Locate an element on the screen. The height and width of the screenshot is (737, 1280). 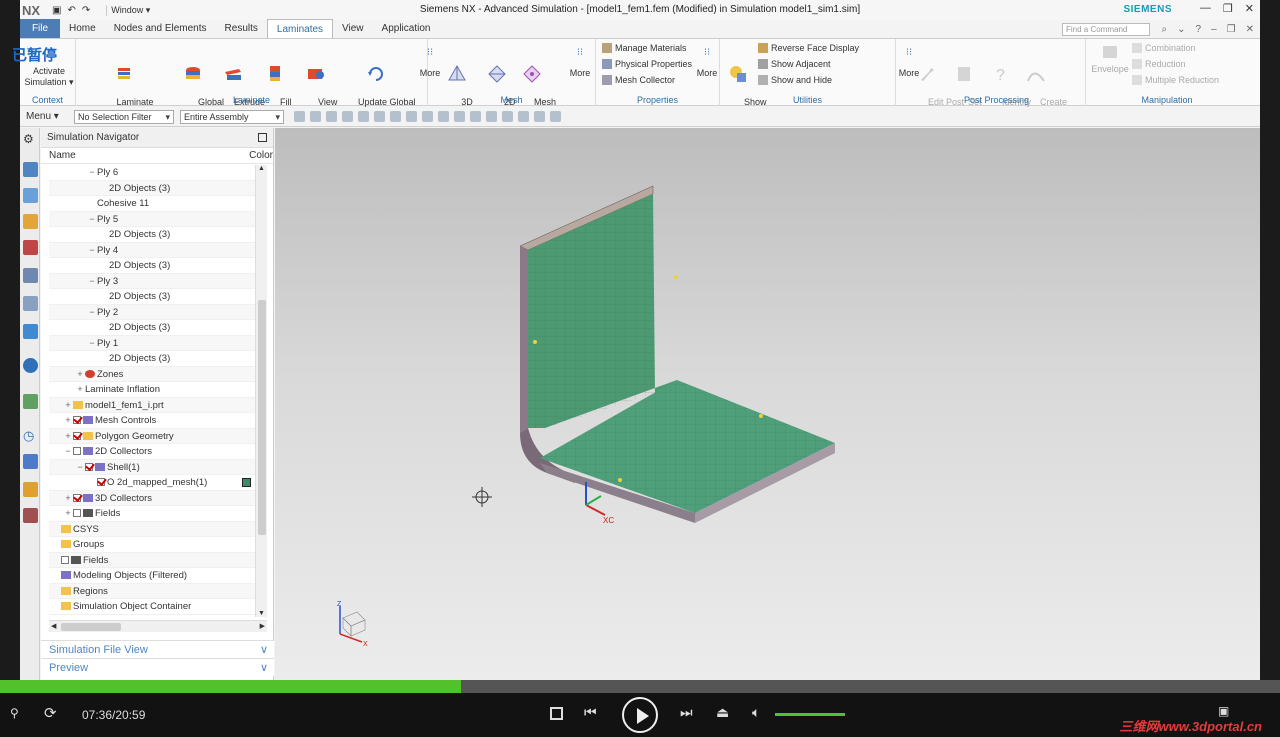
scroll-left-icon: ◀ is located at coordinates (53, 626).